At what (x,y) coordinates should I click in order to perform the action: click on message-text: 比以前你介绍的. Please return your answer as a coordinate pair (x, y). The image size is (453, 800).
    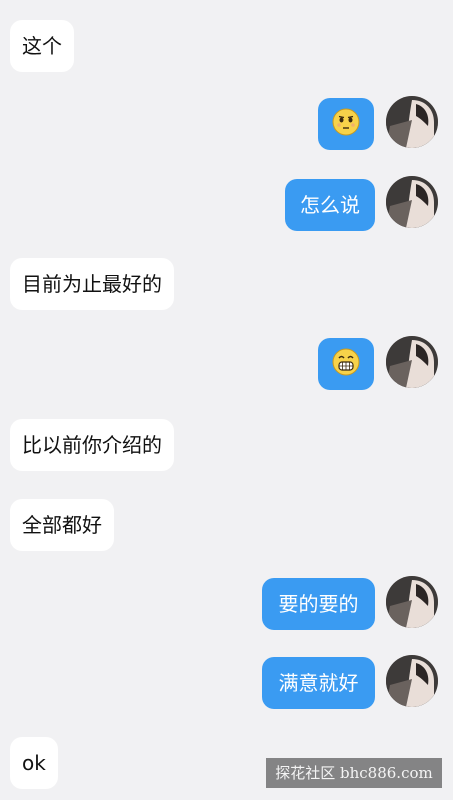
    Looking at the image, I should click on (92, 445).